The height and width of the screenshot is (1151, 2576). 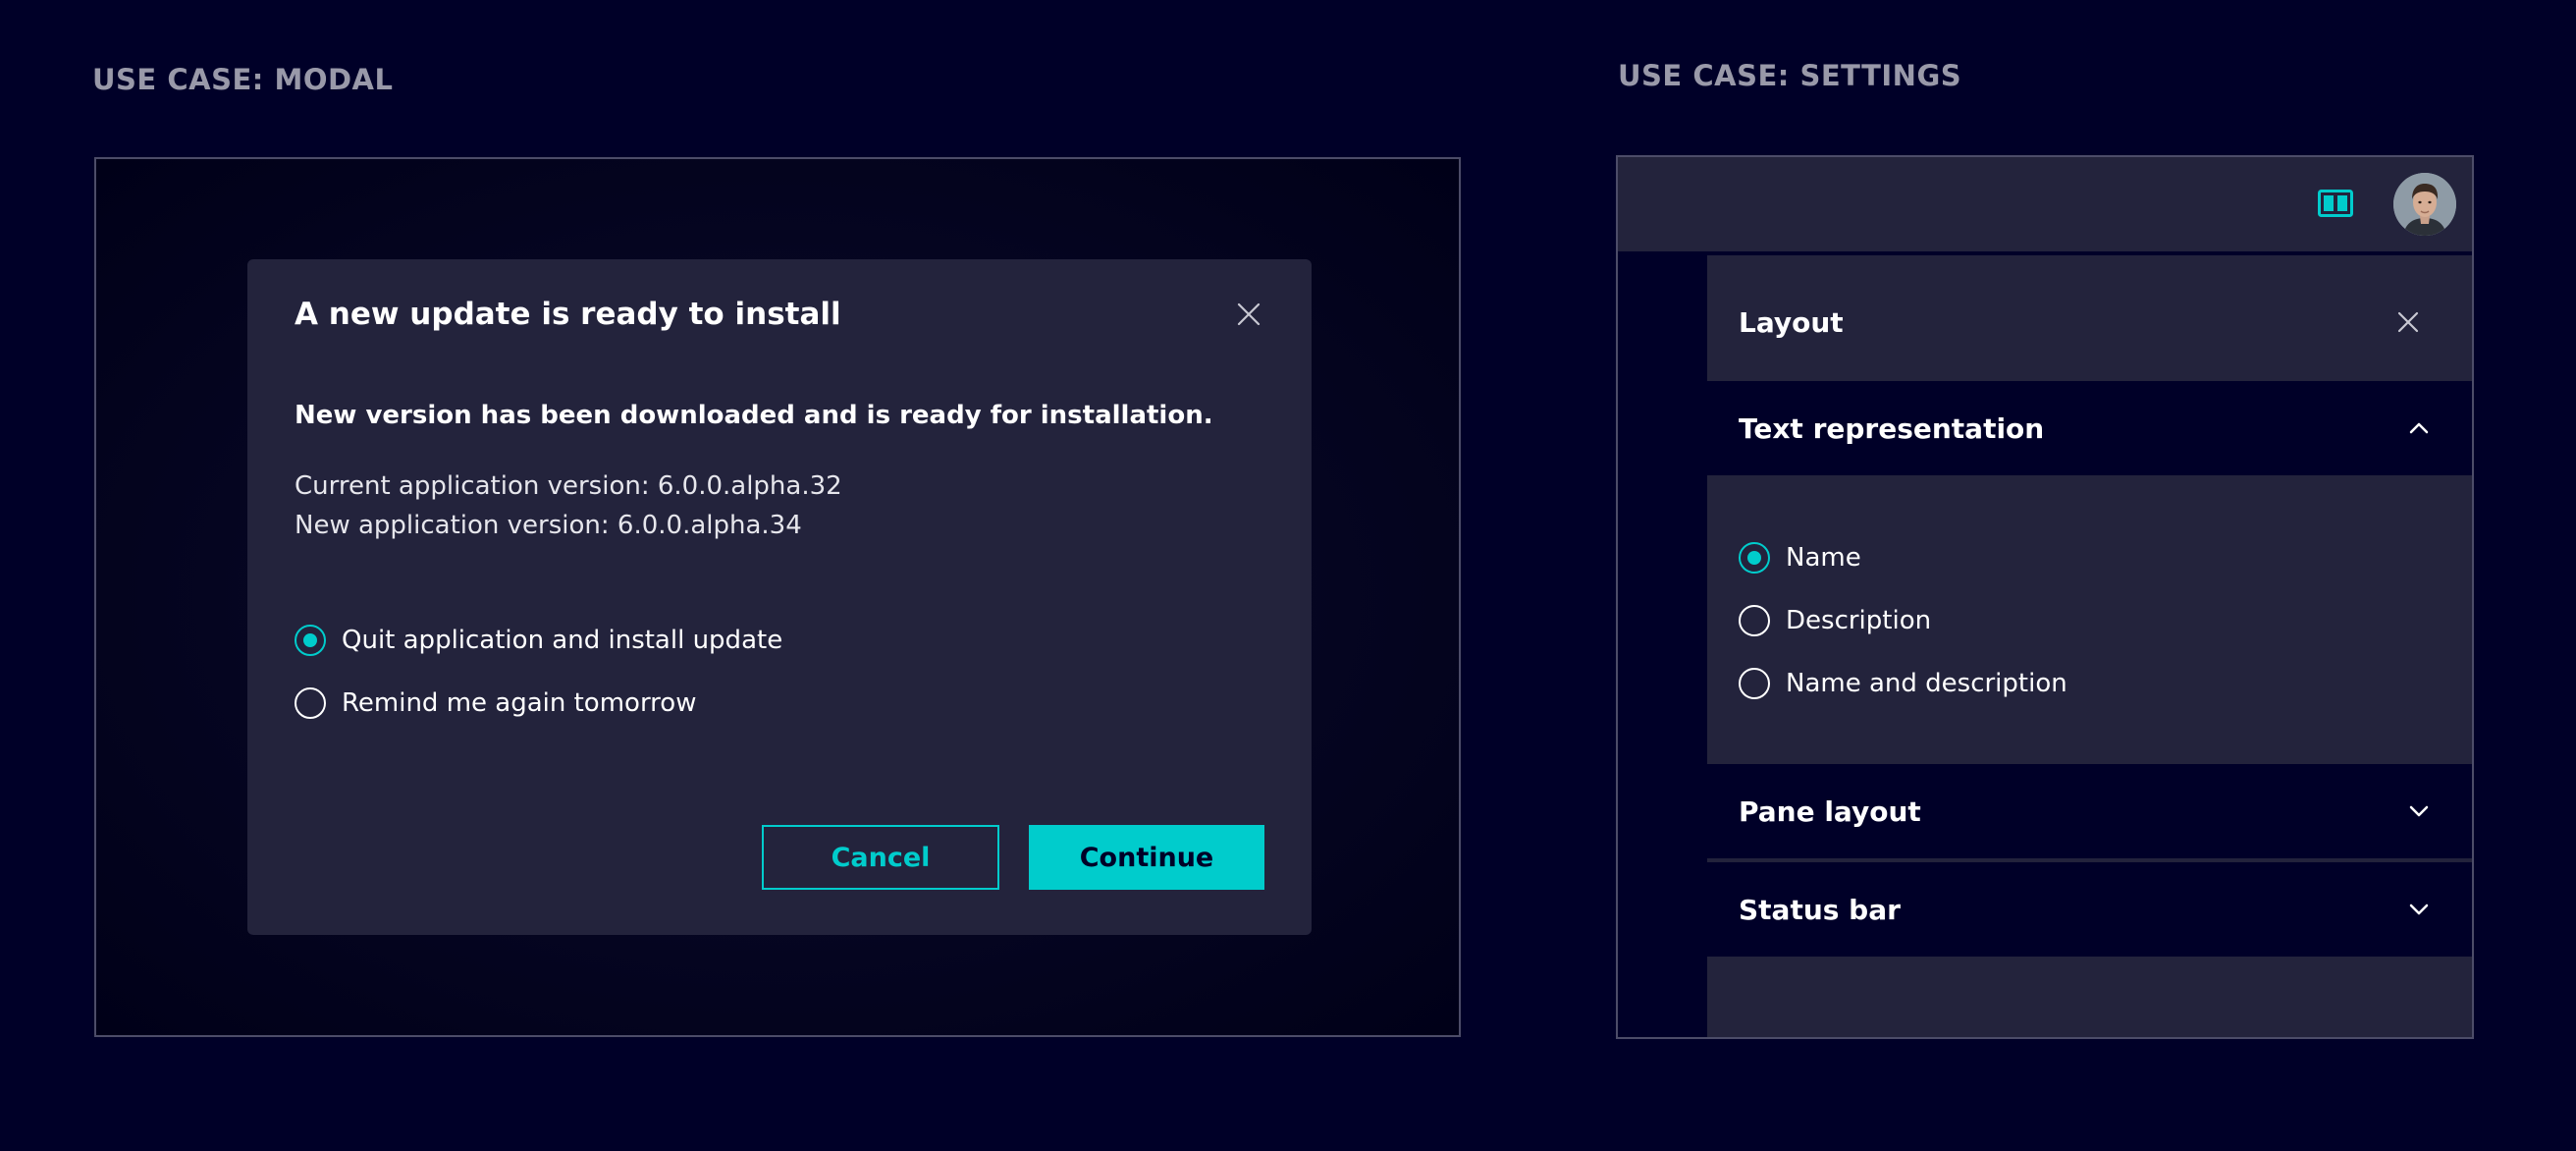 I want to click on accordion-title: Status bar, so click(x=1820, y=910).